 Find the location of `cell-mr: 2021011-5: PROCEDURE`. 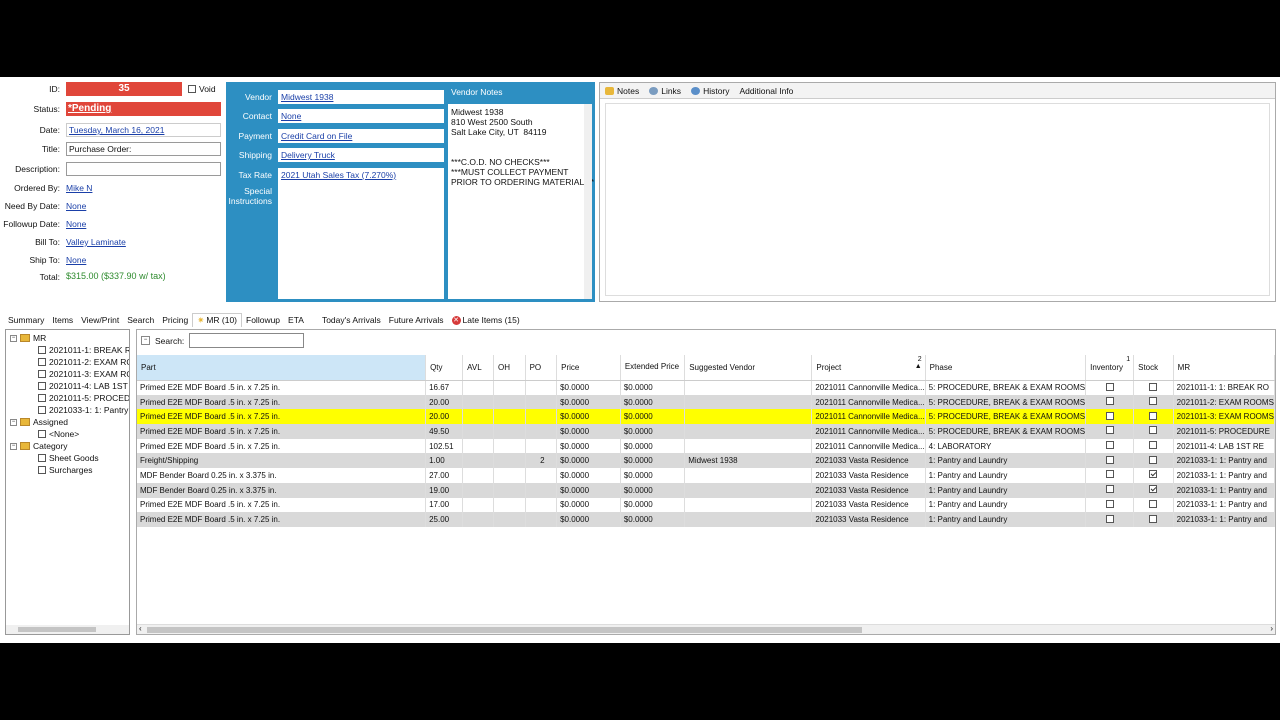

cell-mr: 2021011-5: PROCEDURE is located at coordinates (1224, 431).